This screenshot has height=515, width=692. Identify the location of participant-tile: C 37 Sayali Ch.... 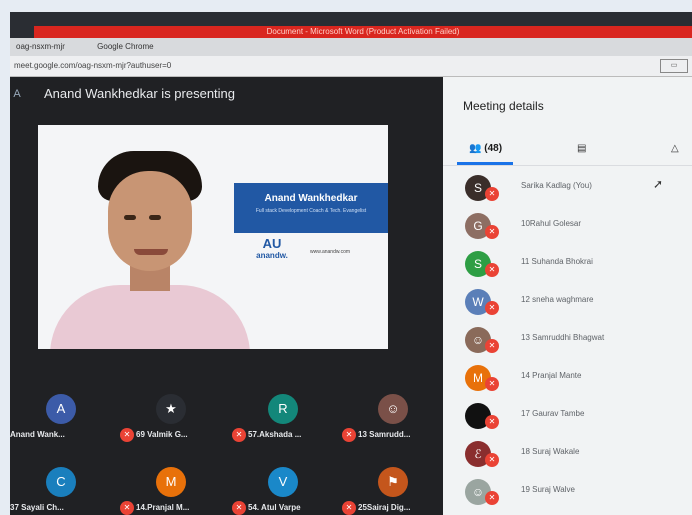
(64, 491).